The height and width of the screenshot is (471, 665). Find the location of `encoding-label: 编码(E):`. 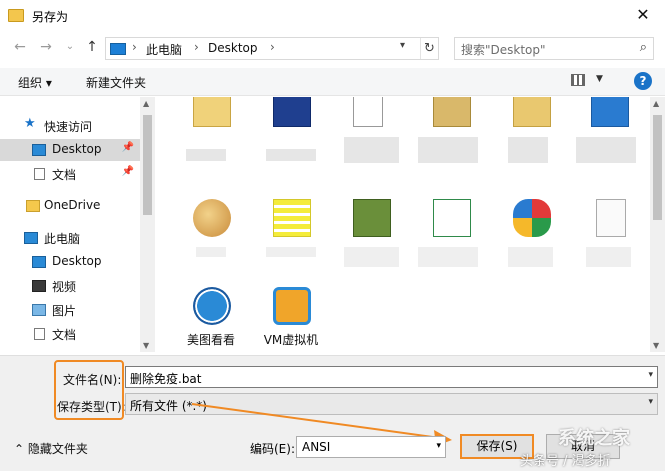

encoding-label: 编码(E): is located at coordinates (272, 449).